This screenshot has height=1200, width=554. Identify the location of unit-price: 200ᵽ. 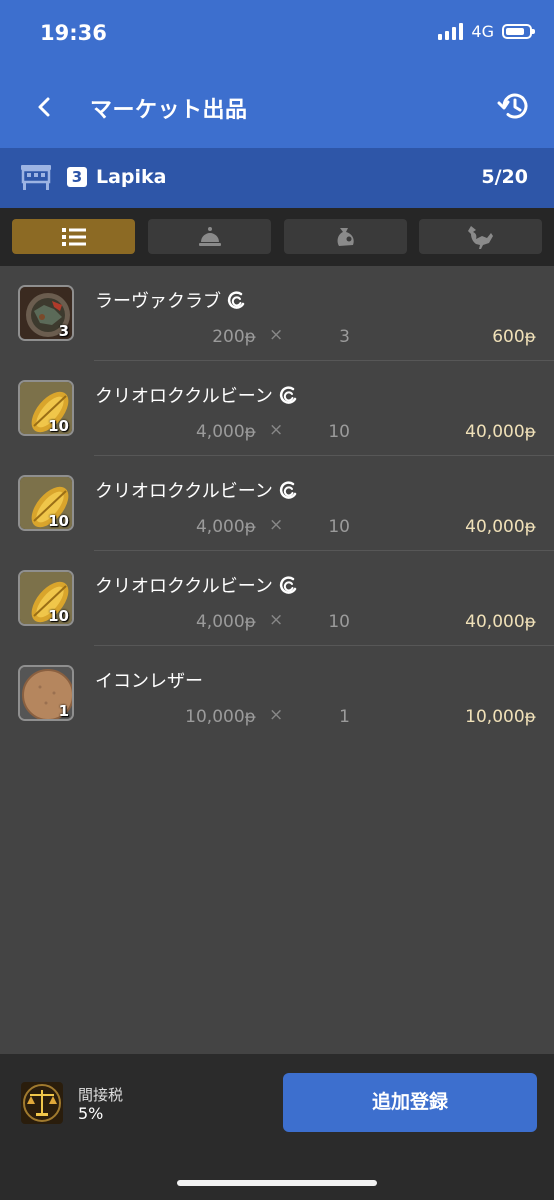
(234, 337).